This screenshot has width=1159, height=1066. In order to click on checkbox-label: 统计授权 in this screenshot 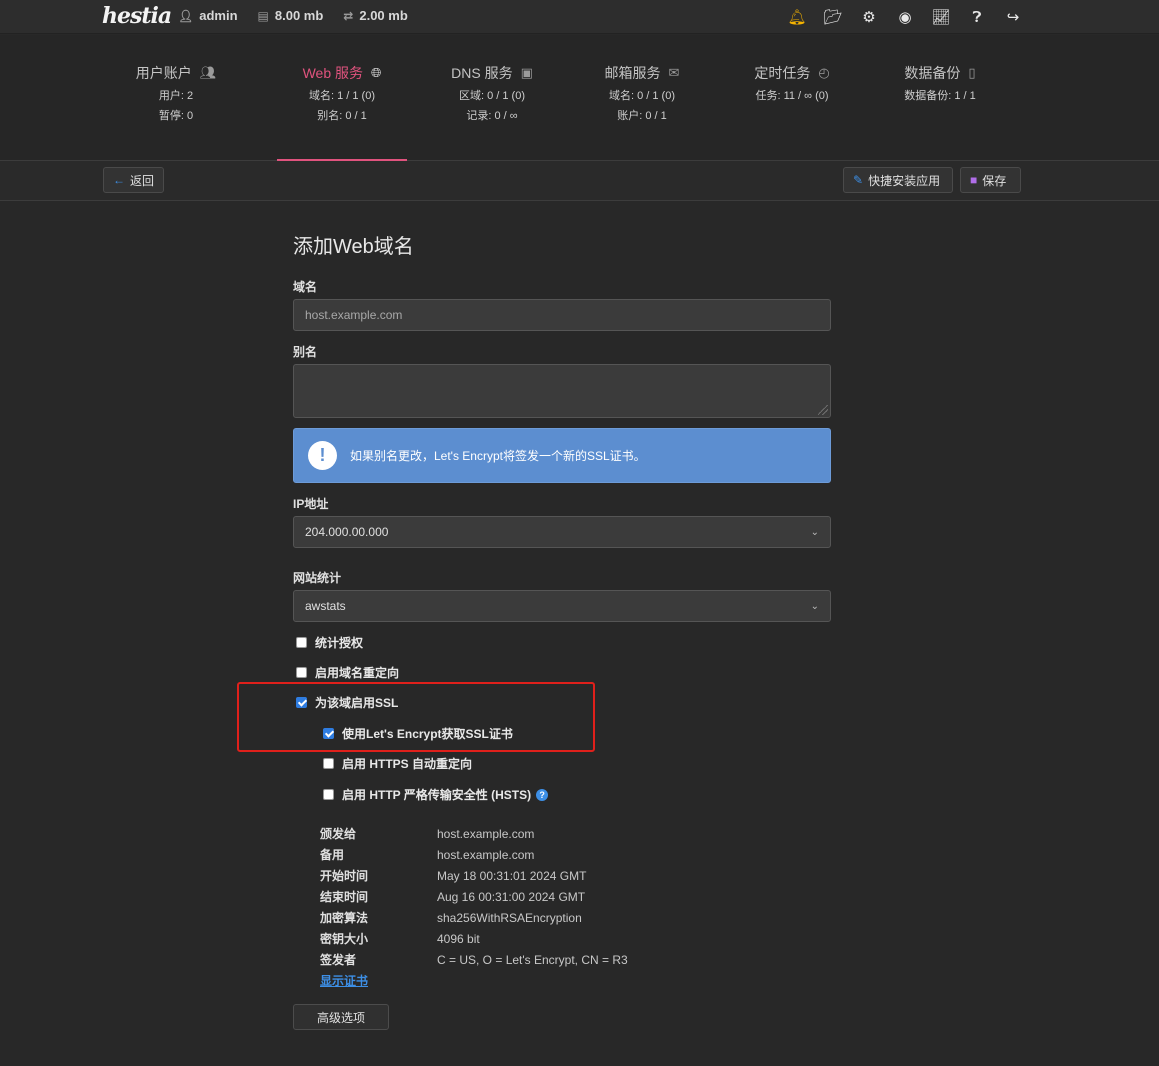, I will do `click(339, 643)`.